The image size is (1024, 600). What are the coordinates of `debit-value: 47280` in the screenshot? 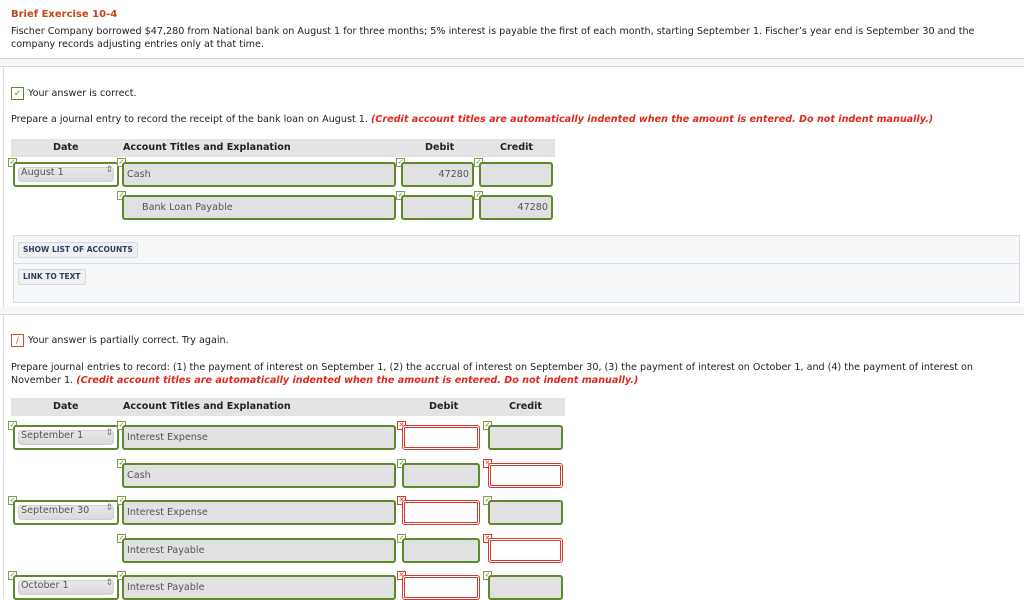 It's located at (453, 174).